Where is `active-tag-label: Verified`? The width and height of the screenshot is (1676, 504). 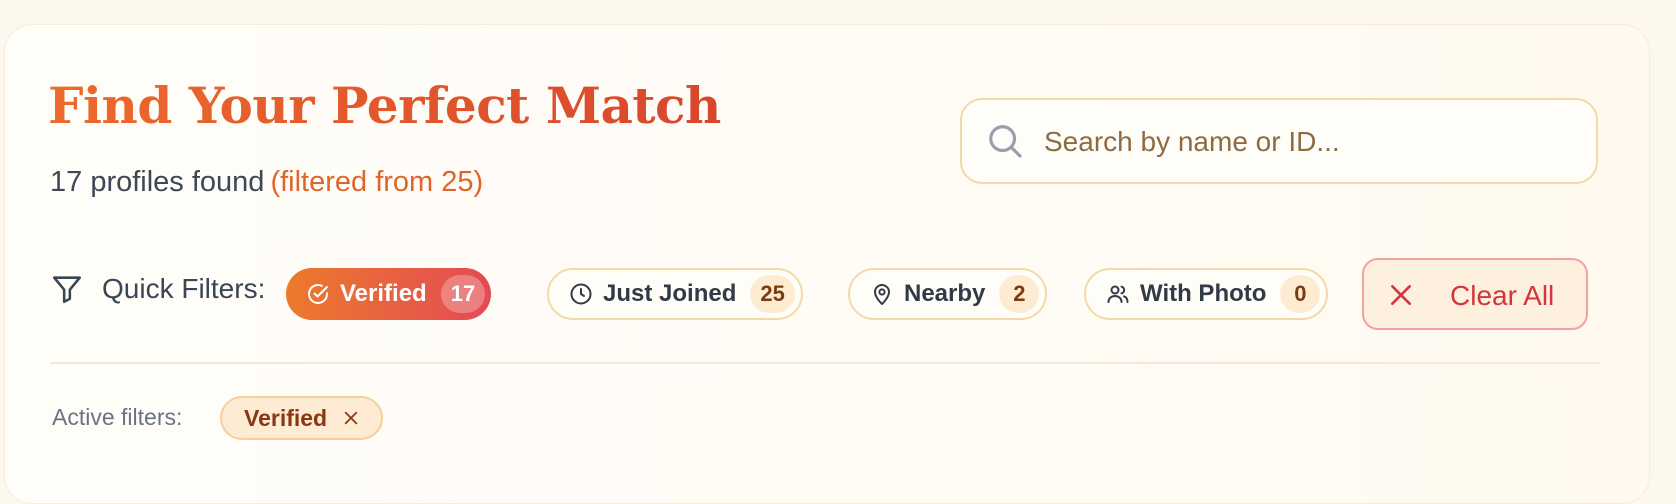 active-tag-label: Verified is located at coordinates (286, 417).